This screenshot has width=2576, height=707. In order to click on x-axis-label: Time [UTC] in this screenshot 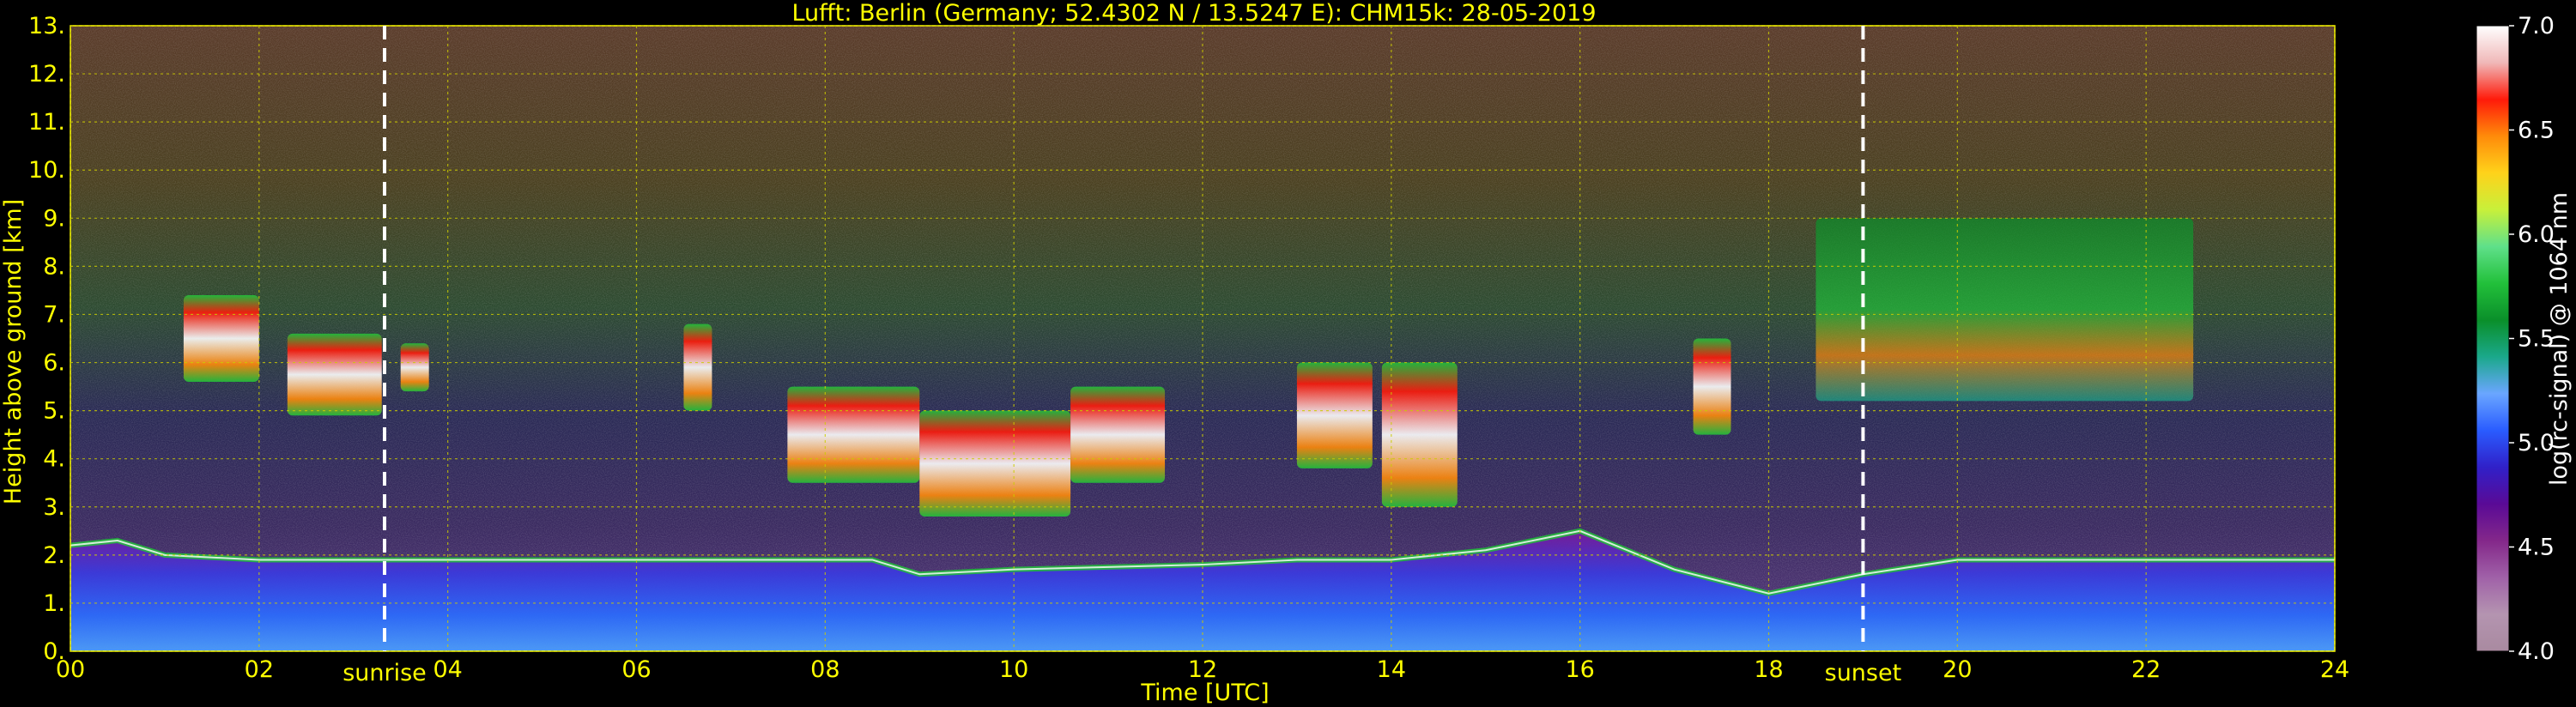, I will do `click(1204, 693)`.